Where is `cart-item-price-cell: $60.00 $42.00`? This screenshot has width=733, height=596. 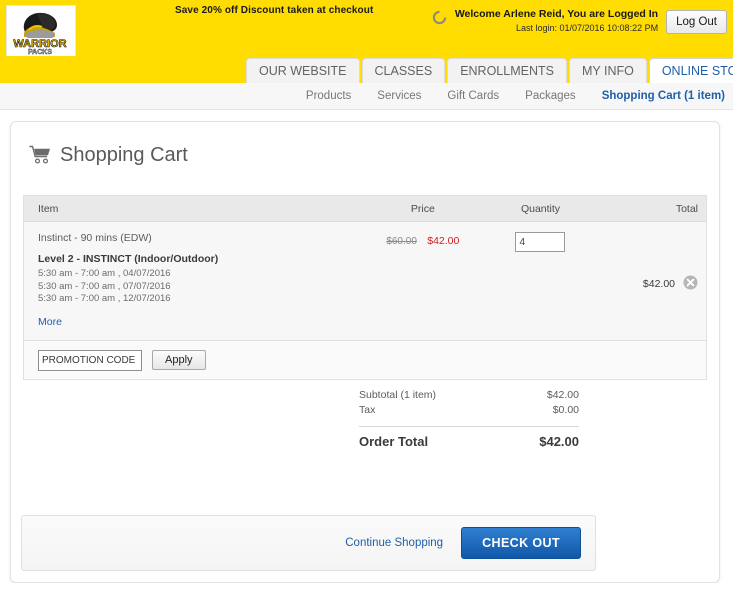
cart-item-price-cell: $60.00 $42.00 is located at coordinates (423, 283).